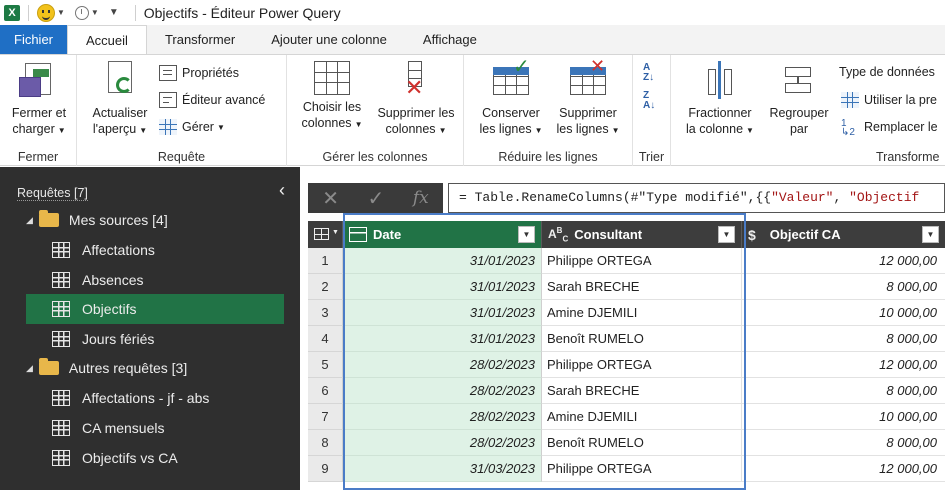 The height and width of the screenshot is (490, 945). What do you see at coordinates (887, 72) in the screenshot?
I see `data-type-button: Type de données` at bounding box center [887, 72].